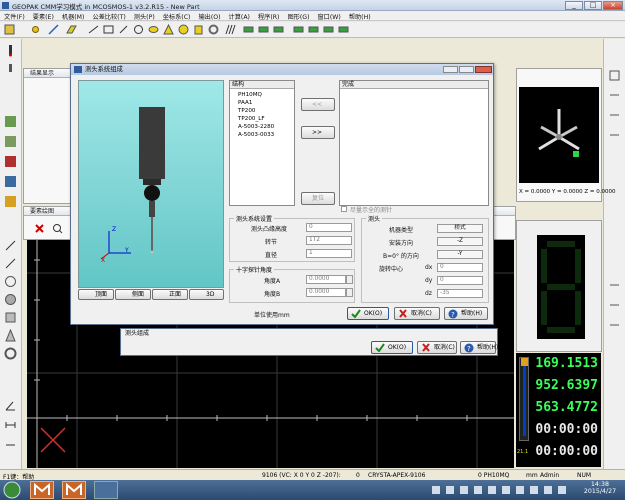  I want to click on angle-tool-icon, so click(10, 405).